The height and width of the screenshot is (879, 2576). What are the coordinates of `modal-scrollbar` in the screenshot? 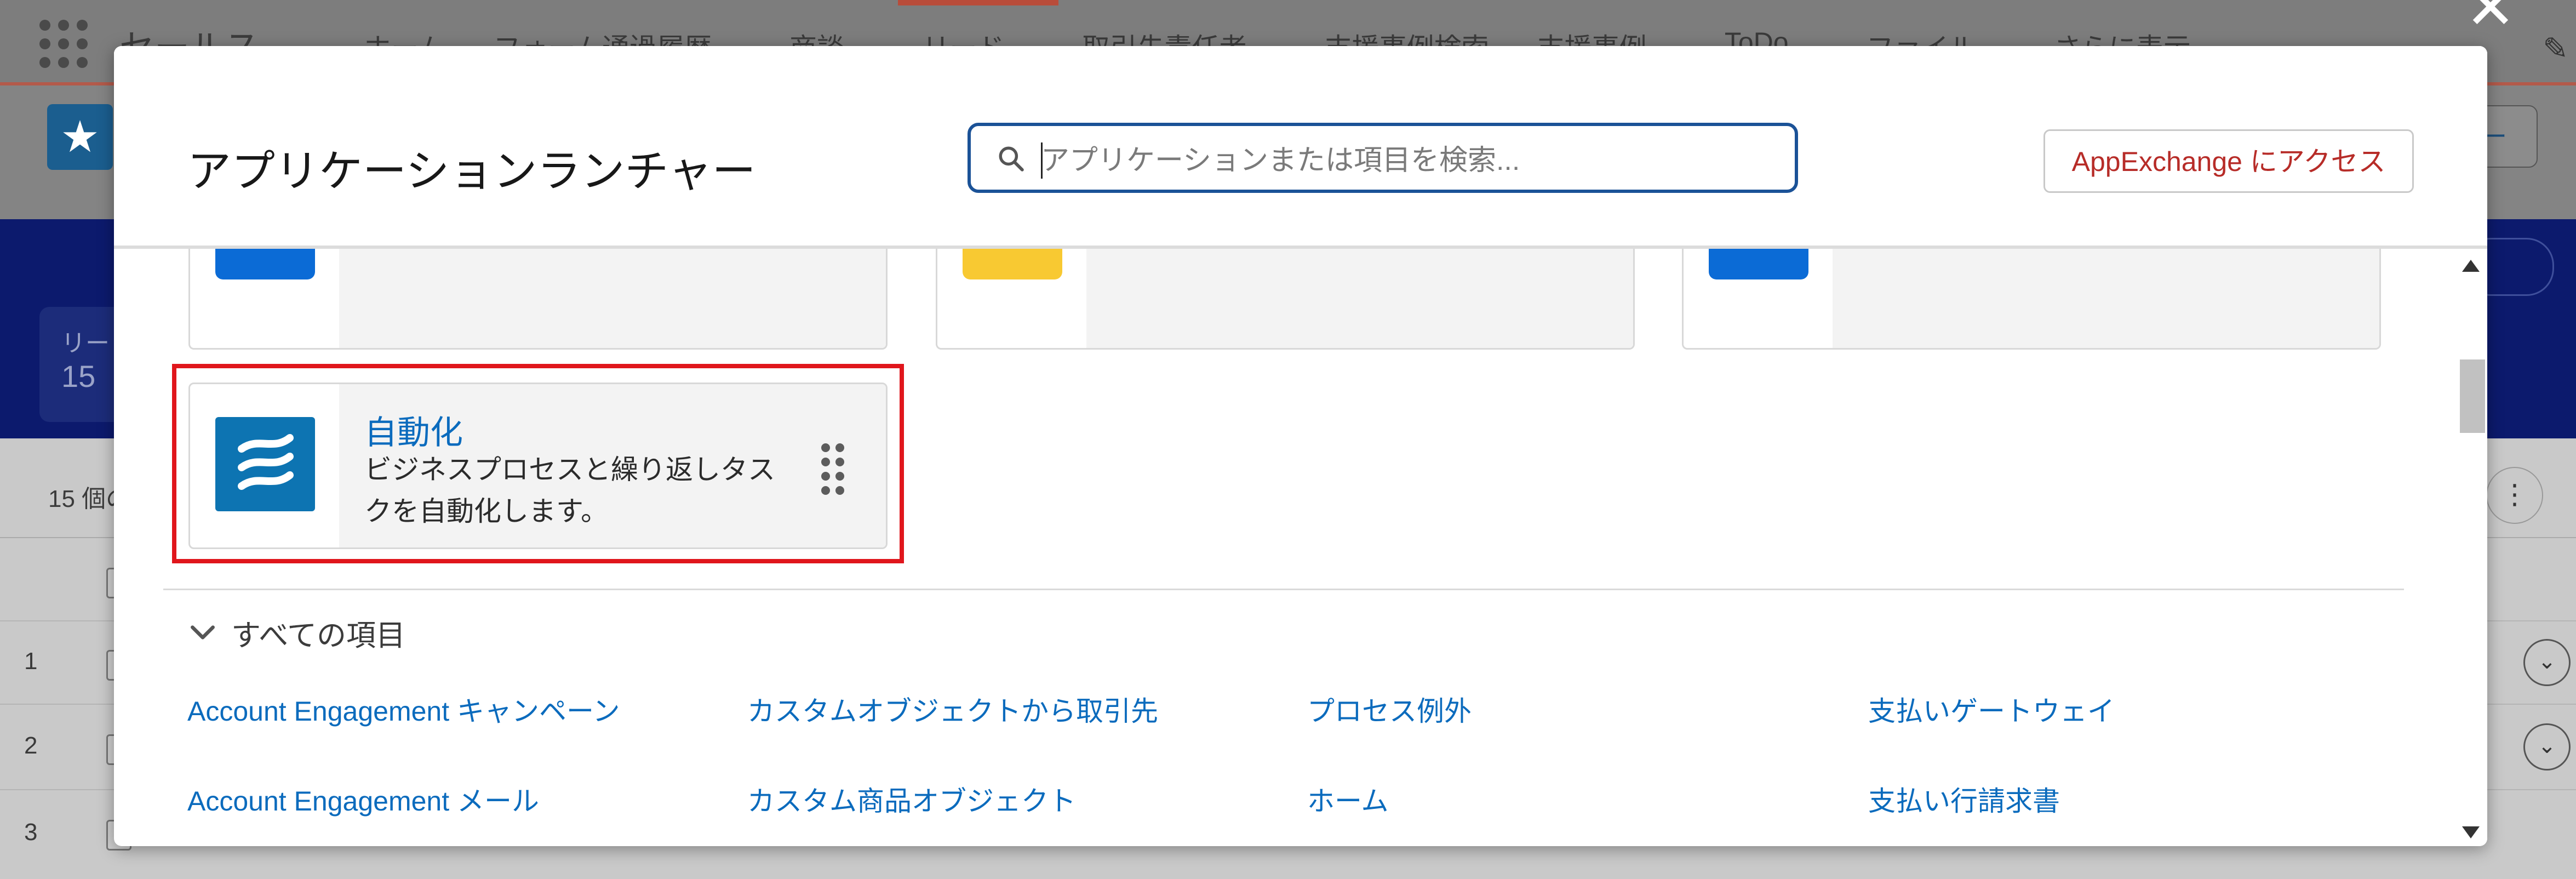 It's located at (2471, 547).